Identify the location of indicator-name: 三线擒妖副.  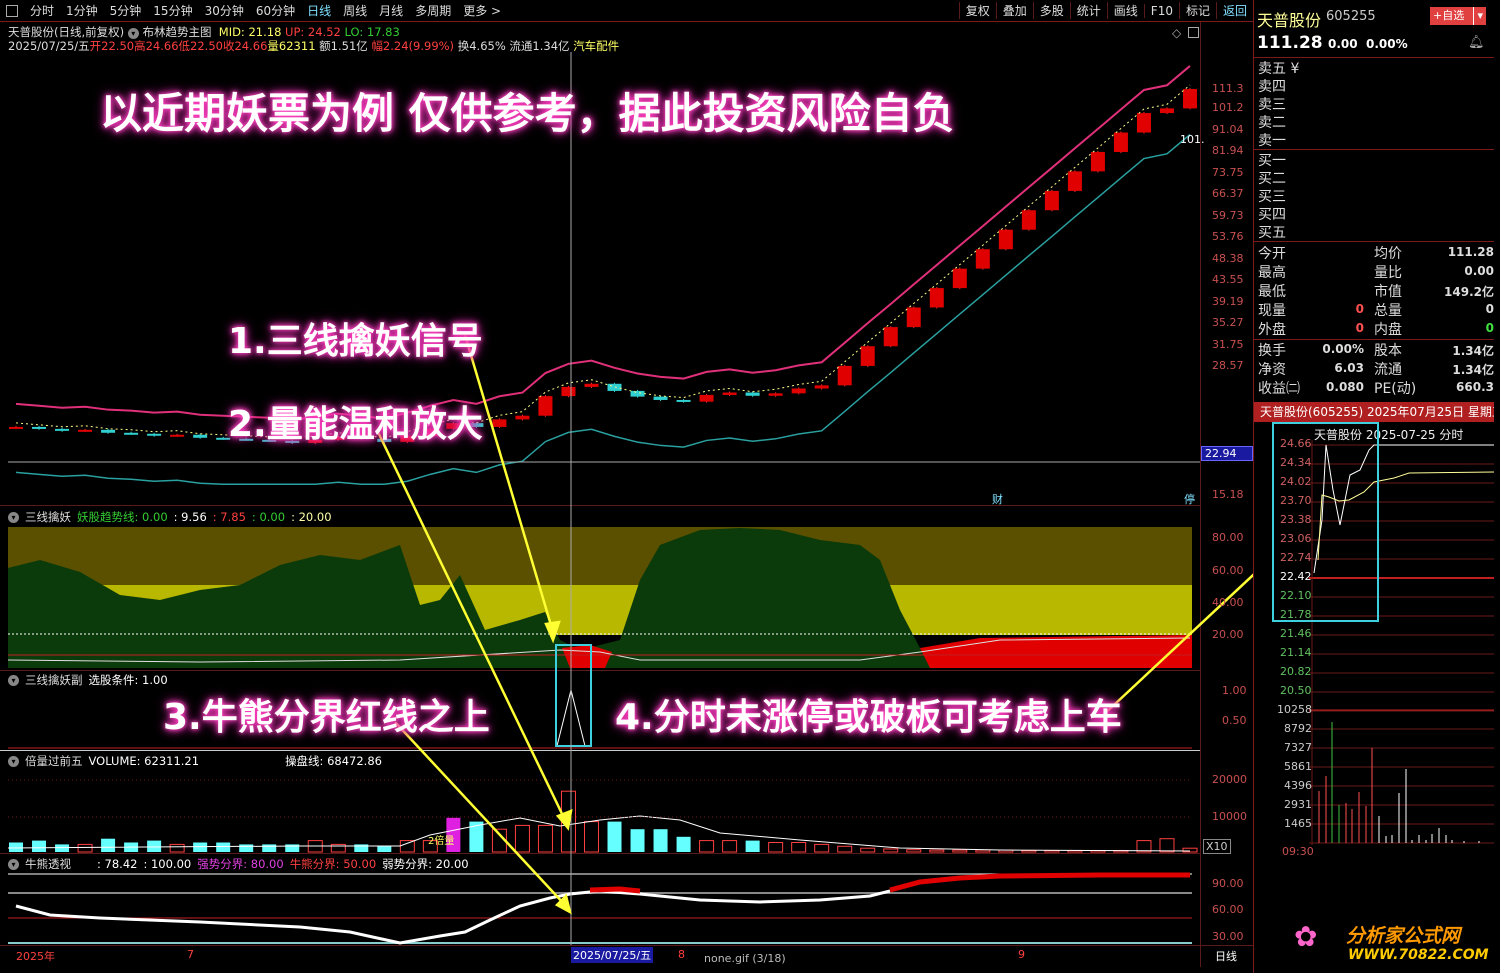
(54, 680).